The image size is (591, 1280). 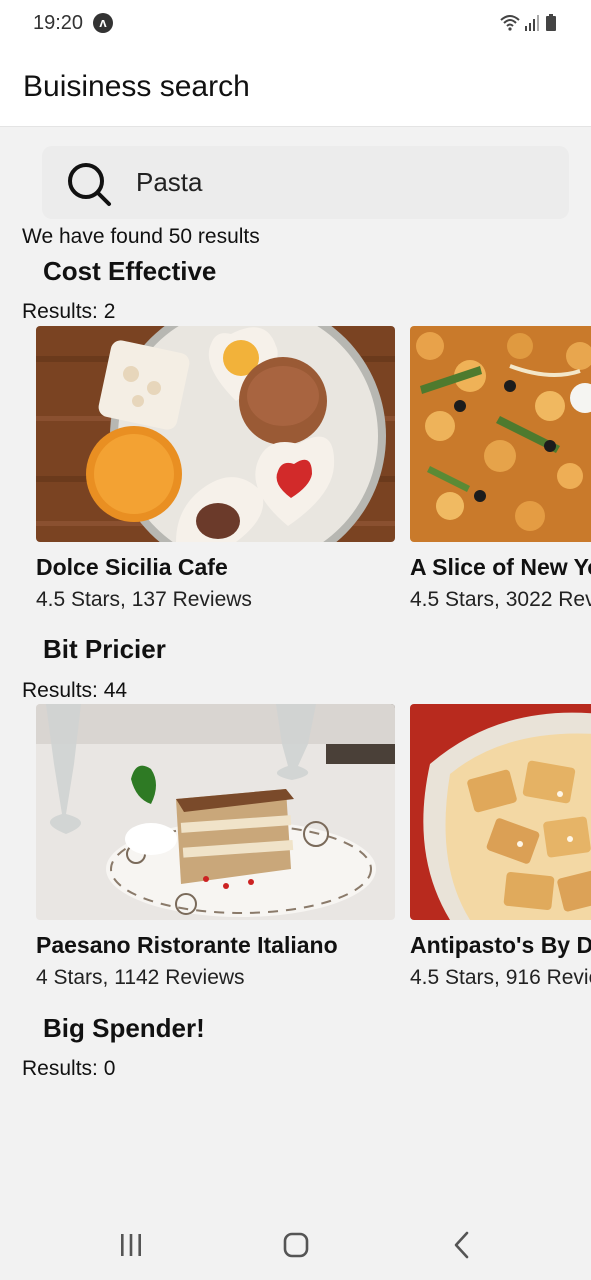 I want to click on back-icon, so click(x=462, y=1245).